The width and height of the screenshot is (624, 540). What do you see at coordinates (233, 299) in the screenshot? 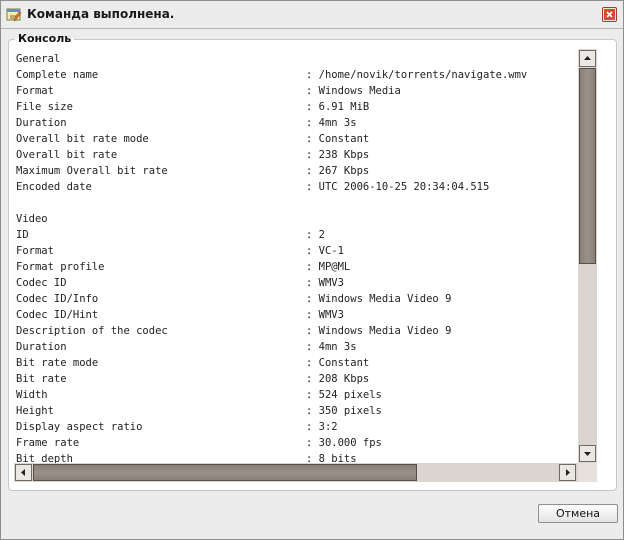
I see `console-line: Codec ID/Info : Windows Media Video 9` at bounding box center [233, 299].